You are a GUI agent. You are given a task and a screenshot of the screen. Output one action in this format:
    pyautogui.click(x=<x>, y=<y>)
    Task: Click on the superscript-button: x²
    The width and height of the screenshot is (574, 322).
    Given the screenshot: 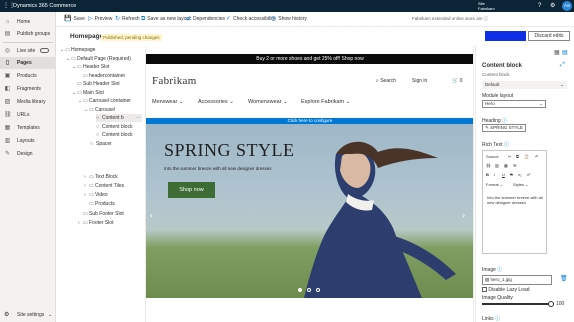 What is the action you would take?
    pyautogui.click(x=528, y=174)
    